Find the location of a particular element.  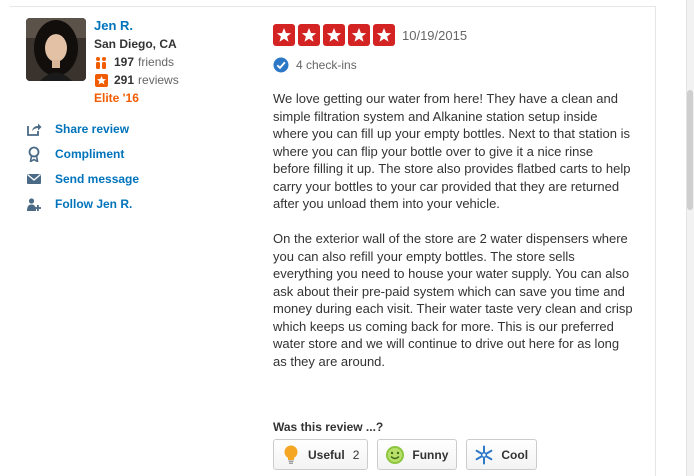

share-icon is located at coordinates (34, 129).